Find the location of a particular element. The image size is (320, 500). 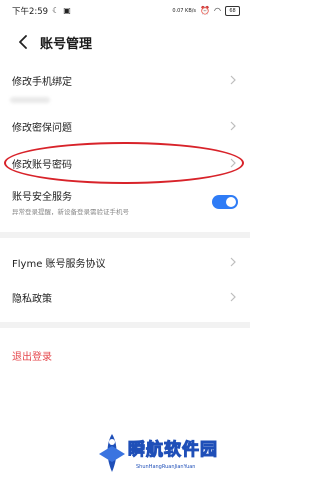

row-change-phone: 修改手机绑定 is located at coordinates (125, 80).